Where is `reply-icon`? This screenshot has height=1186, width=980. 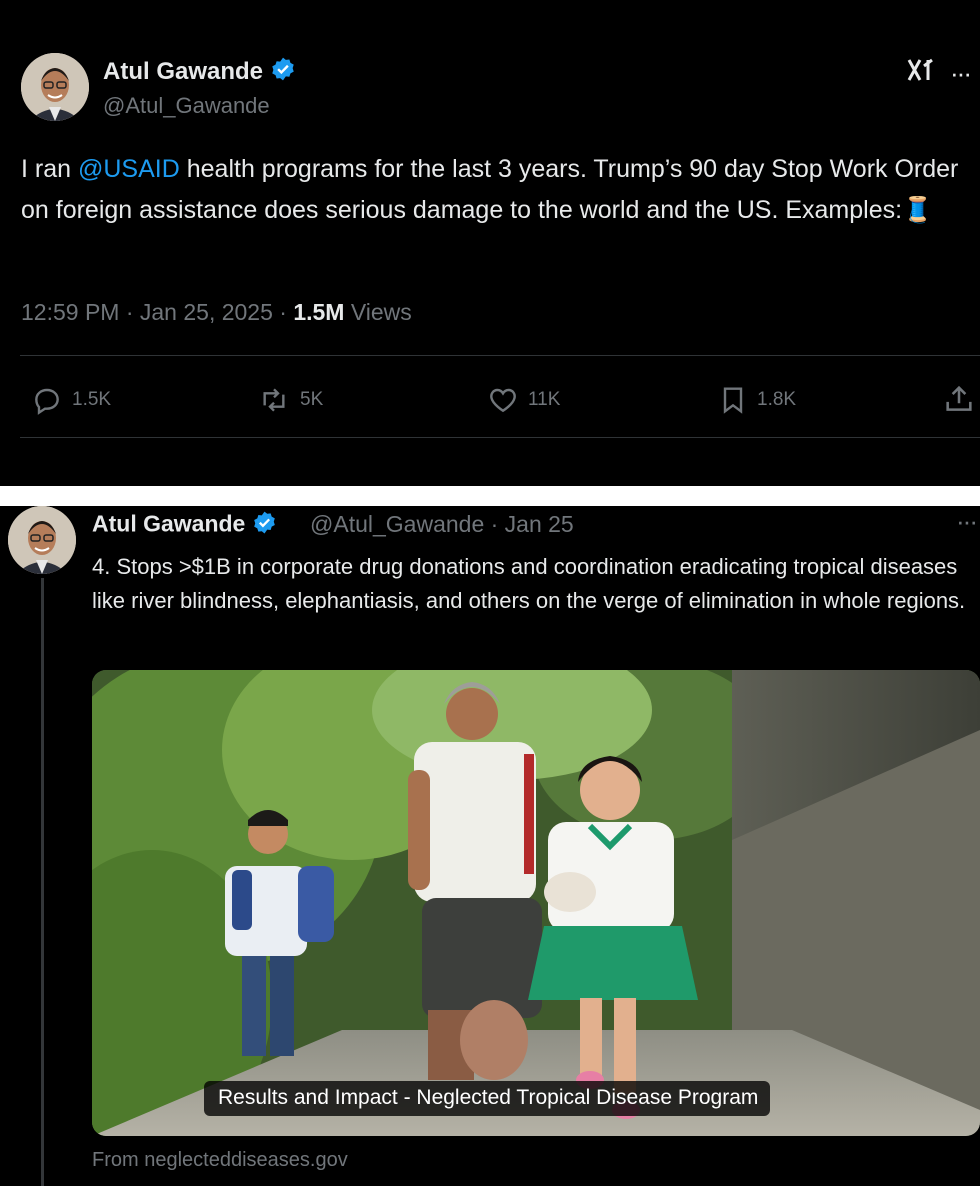
reply-icon is located at coordinates (47, 400).